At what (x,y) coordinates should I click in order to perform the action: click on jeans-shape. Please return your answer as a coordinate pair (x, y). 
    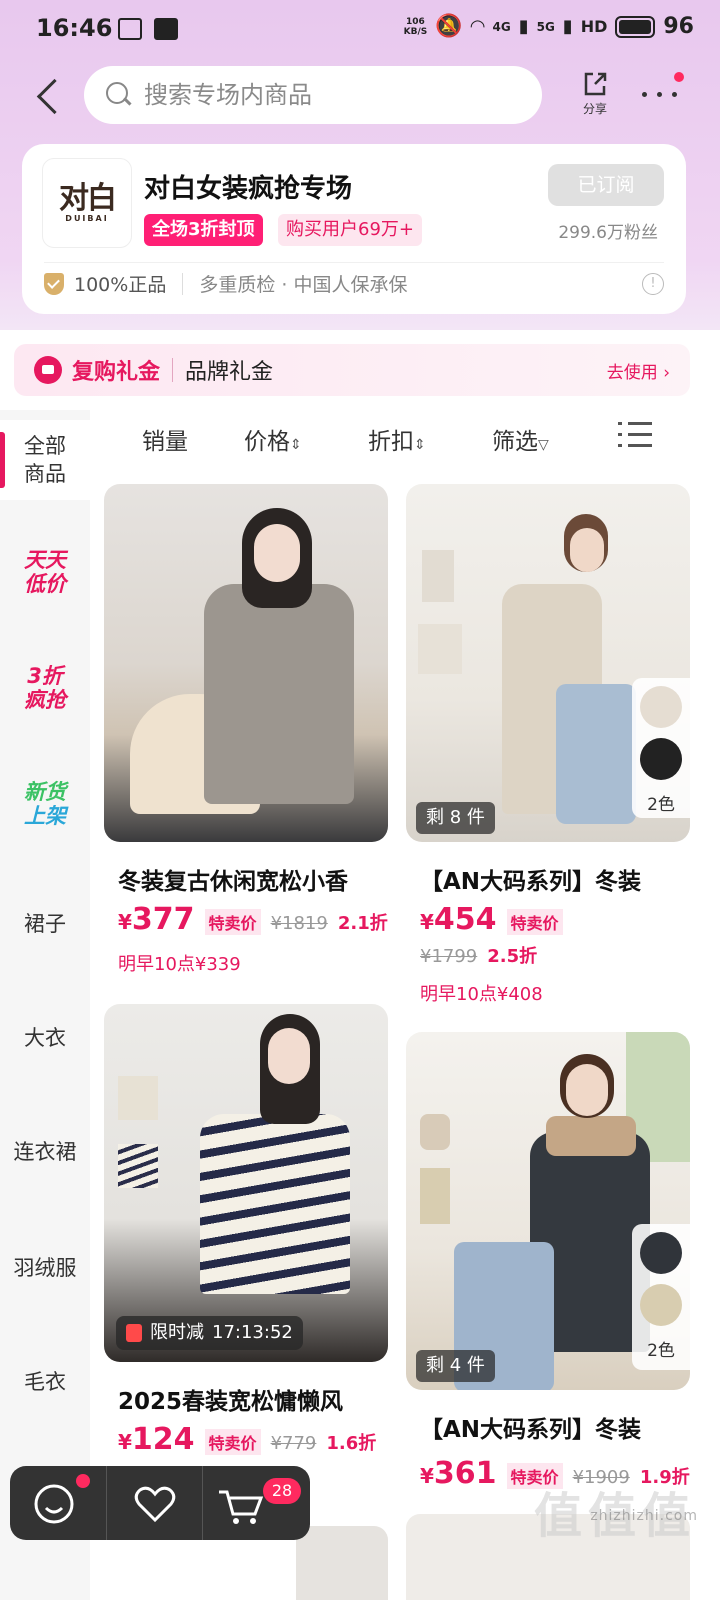
    Looking at the image, I should click on (596, 754).